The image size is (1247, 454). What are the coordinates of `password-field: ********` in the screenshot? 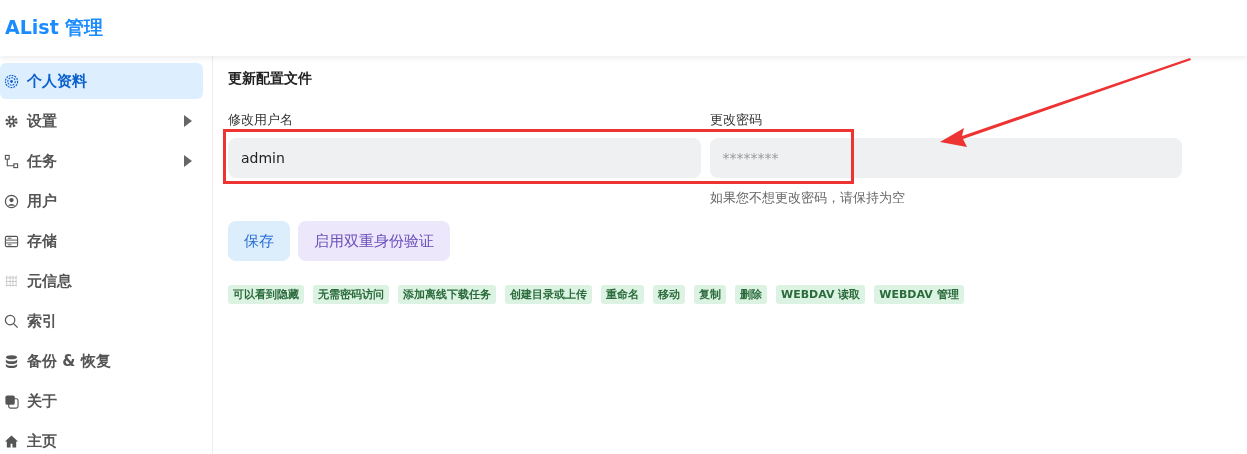 It's located at (945, 158).